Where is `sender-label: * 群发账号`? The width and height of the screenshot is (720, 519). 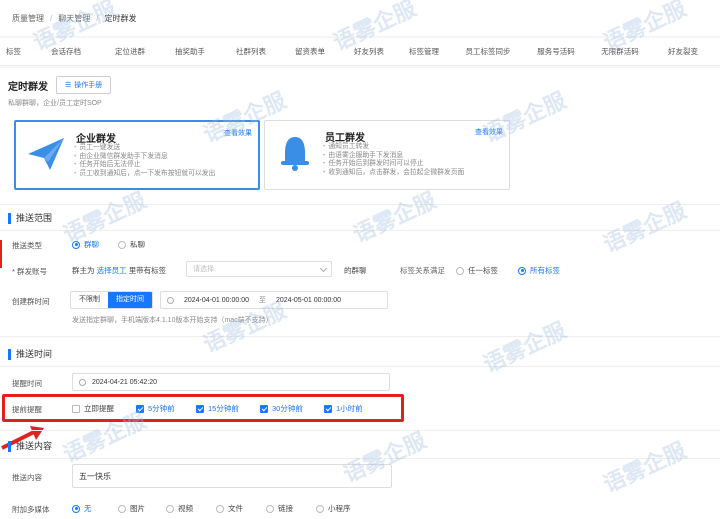
sender-label: * 群发账号 is located at coordinates (30, 271).